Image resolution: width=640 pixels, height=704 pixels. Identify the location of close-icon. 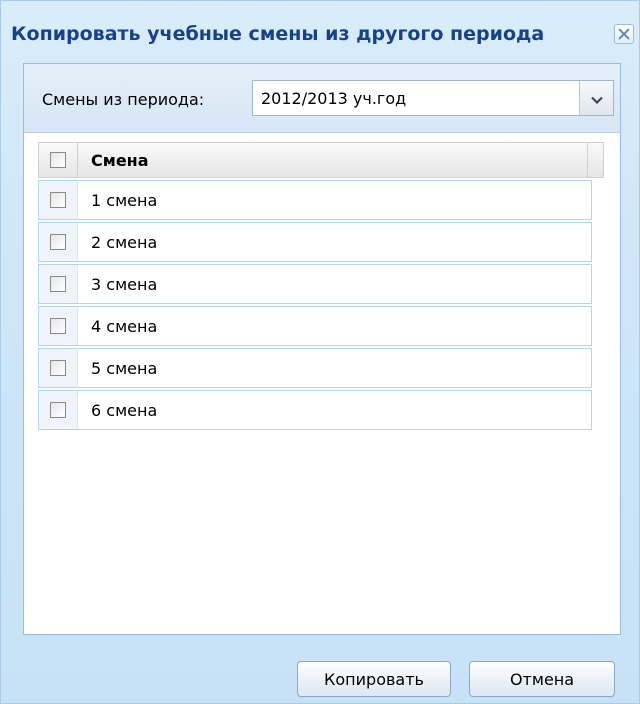
(624, 34).